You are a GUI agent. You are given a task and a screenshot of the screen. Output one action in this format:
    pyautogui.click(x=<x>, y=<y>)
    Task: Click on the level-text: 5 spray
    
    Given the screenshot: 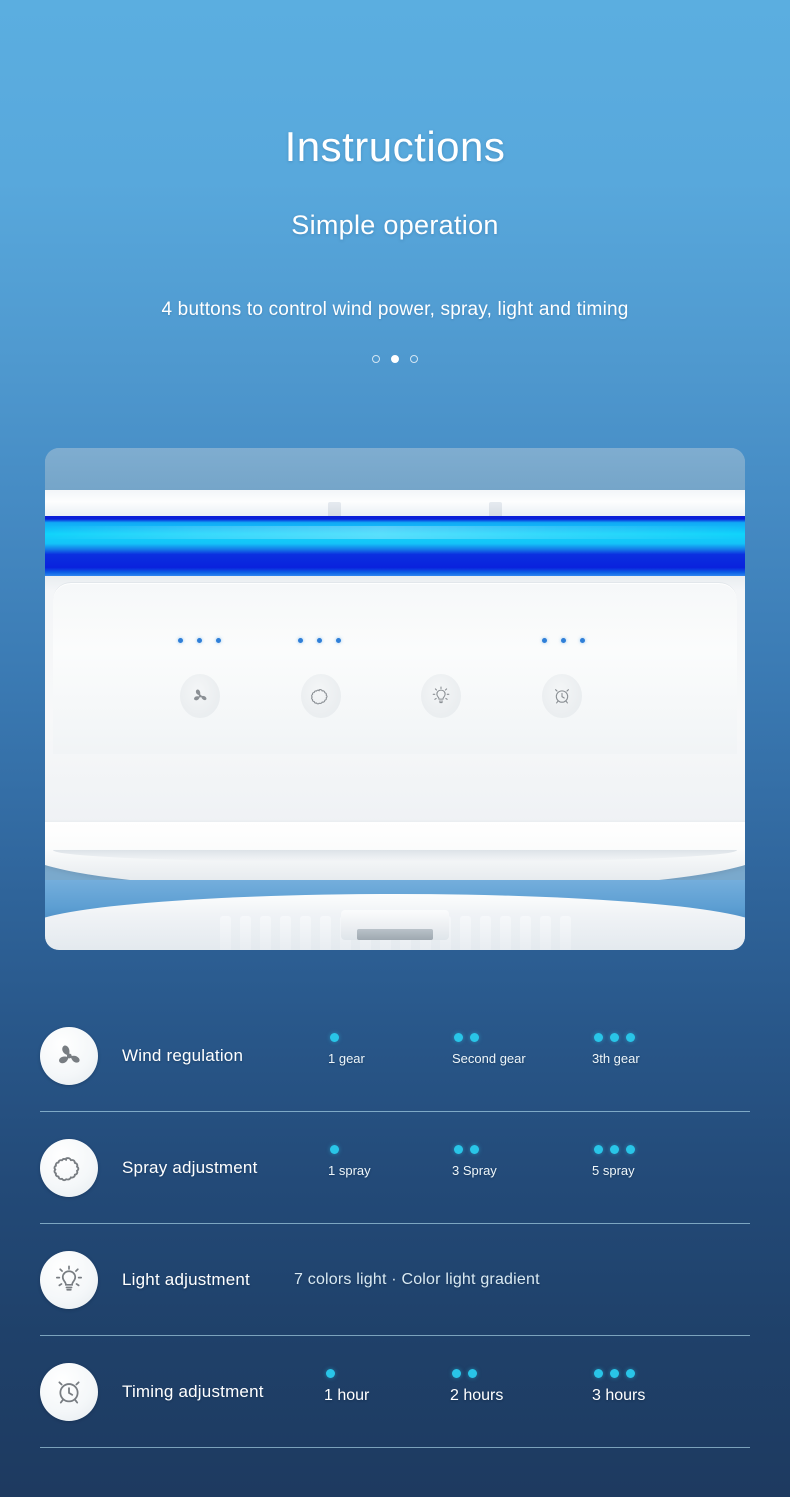 What is the action you would take?
    pyautogui.click(x=613, y=1170)
    